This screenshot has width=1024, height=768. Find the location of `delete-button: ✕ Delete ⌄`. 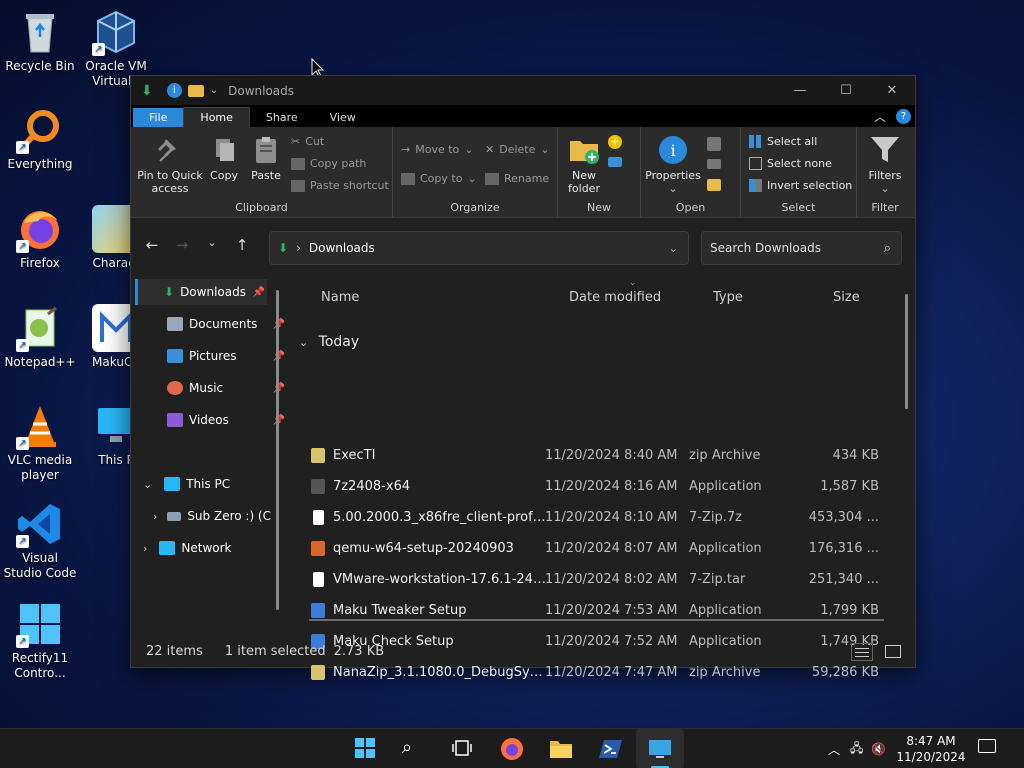

delete-button: ✕ Delete ⌄ is located at coordinates (517, 149).